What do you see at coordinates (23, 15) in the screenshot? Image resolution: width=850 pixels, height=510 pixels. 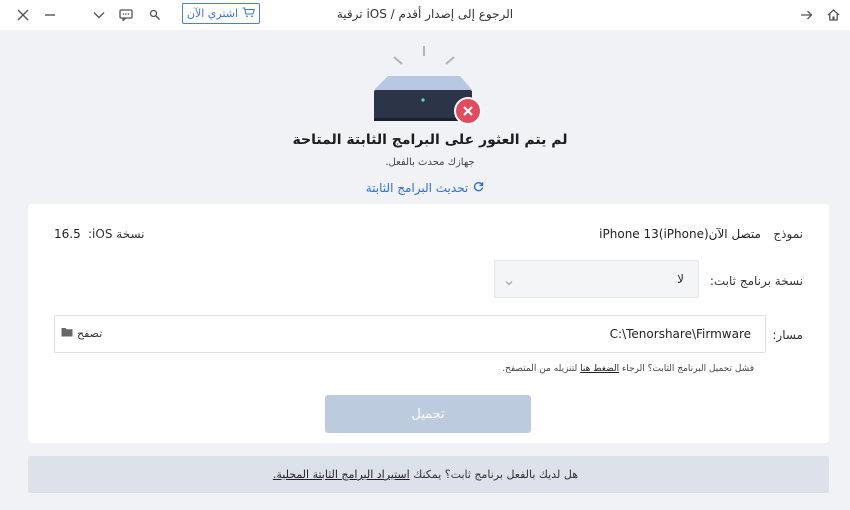 I see `close-icon` at bounding box center [23, 15].